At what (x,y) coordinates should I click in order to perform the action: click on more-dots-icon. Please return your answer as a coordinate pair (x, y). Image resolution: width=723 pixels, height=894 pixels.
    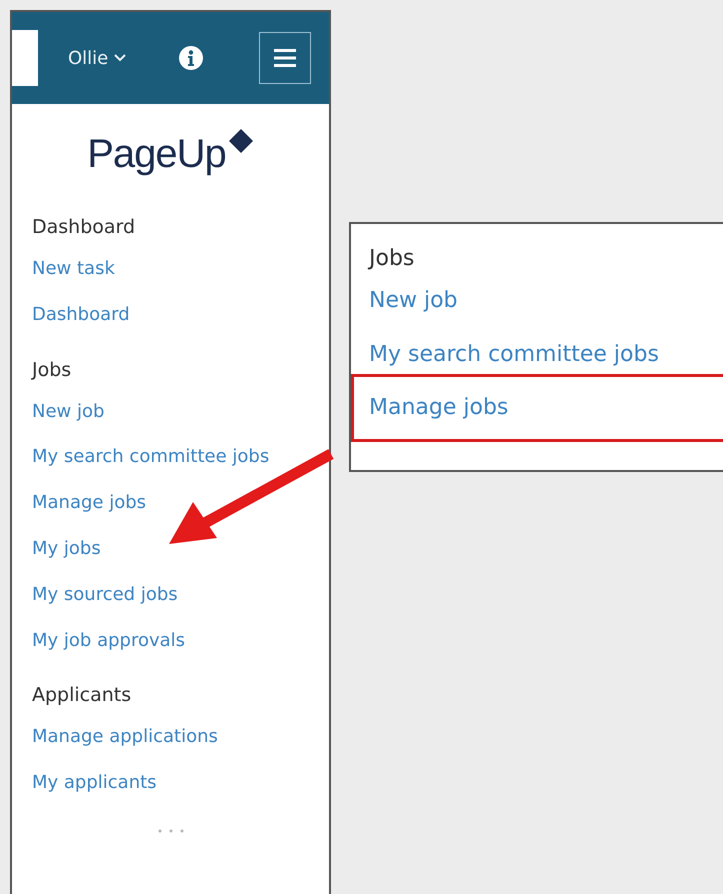
    Looking at the image, I should click on (171, 831).